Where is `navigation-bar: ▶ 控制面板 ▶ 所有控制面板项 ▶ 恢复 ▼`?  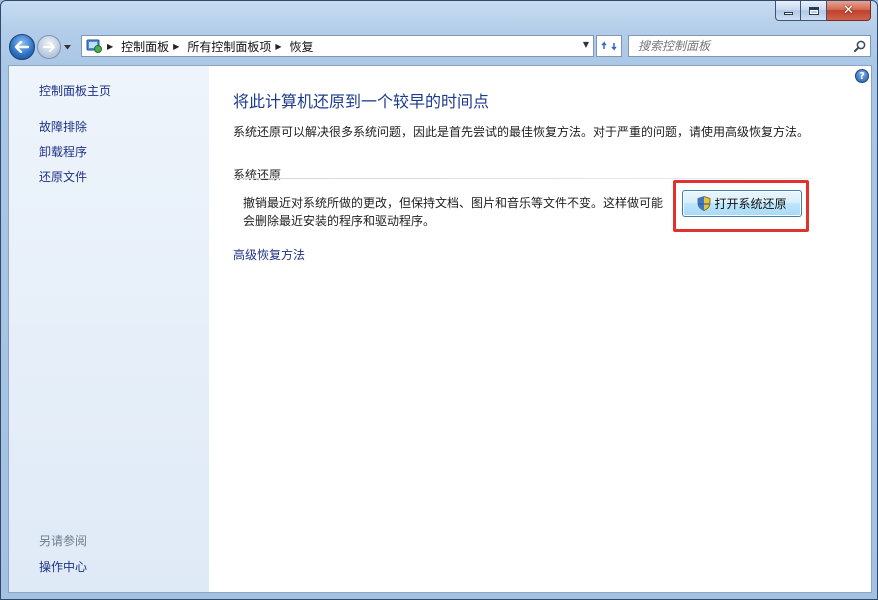
navigation-bar: ▶ 控制面板 ▶ 所有控制面板项 ▶ 恢复 ▼ is located at coordinates (440, 47).